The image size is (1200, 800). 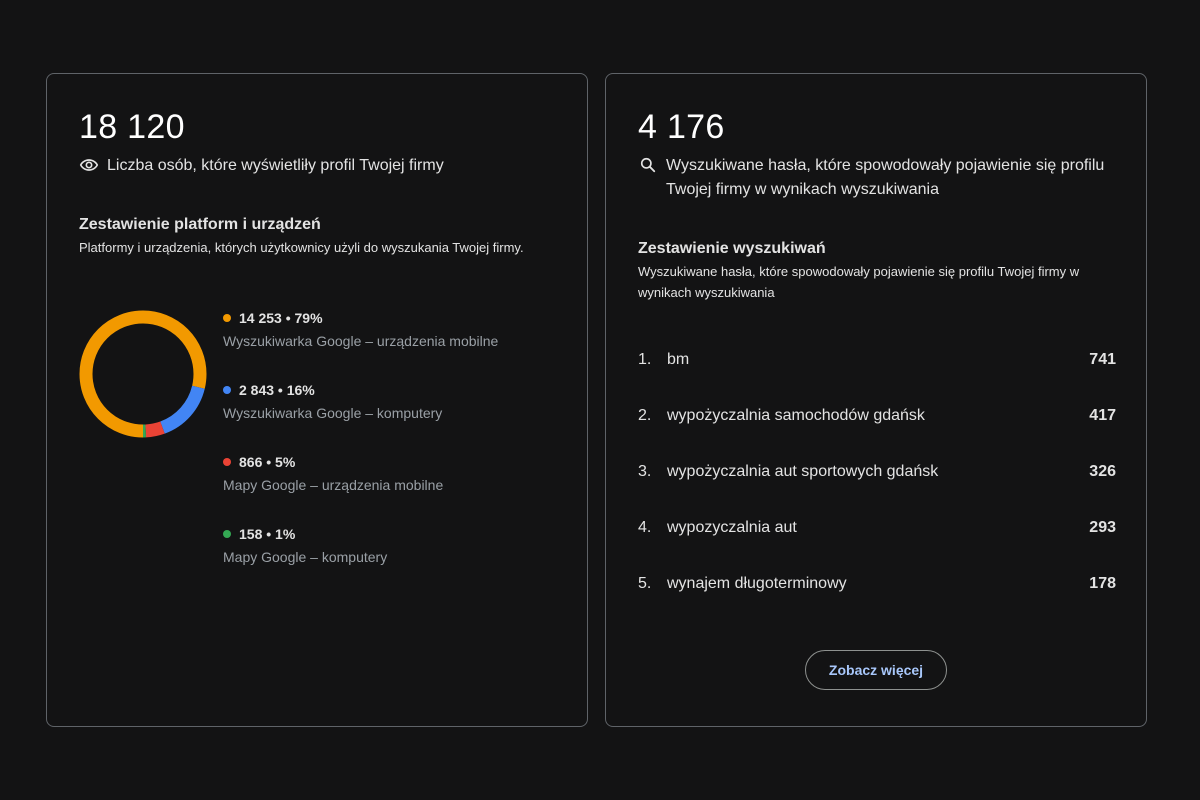 I want to click on query-term: wypozyczalnia aut, so click(x=732, y=527).